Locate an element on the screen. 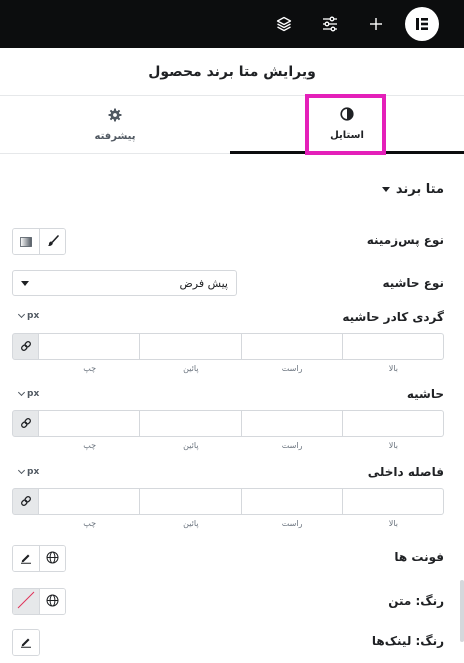  top-bar is located at coordinates (232, 24).